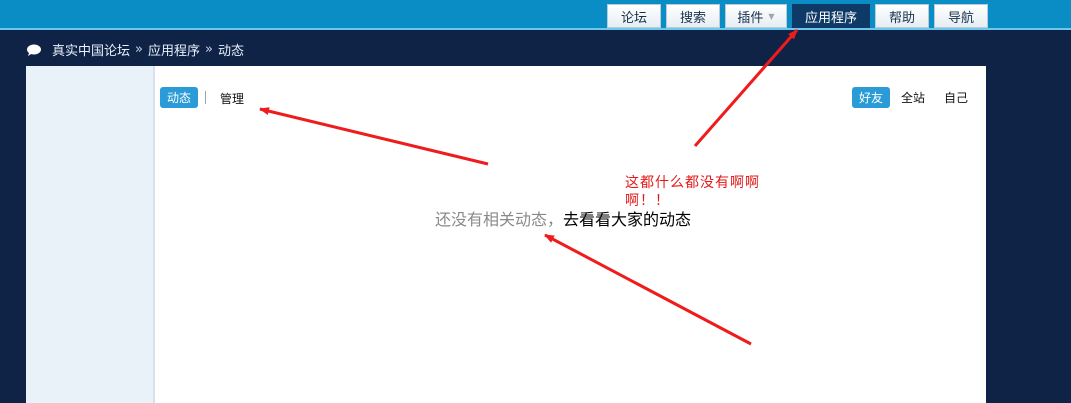 Image resolution: width=1071 pixels, height=403 pixels. What do you see at coordinates (91, 49) in the screenshot?
I see `breadcrumb-forum-link: 真实中国论坛` at bounding box center [91, 49].